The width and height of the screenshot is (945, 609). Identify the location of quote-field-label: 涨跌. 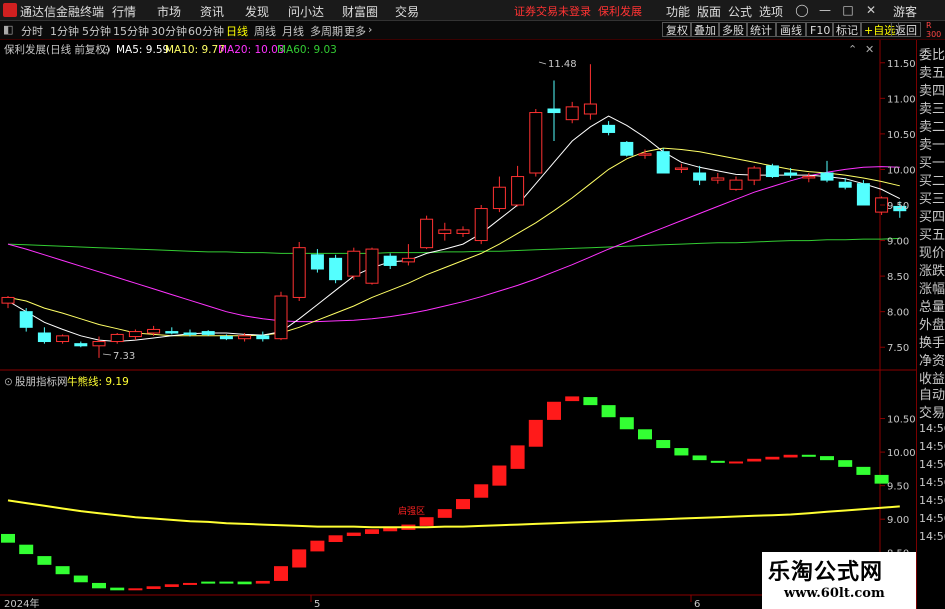
(932, 271).